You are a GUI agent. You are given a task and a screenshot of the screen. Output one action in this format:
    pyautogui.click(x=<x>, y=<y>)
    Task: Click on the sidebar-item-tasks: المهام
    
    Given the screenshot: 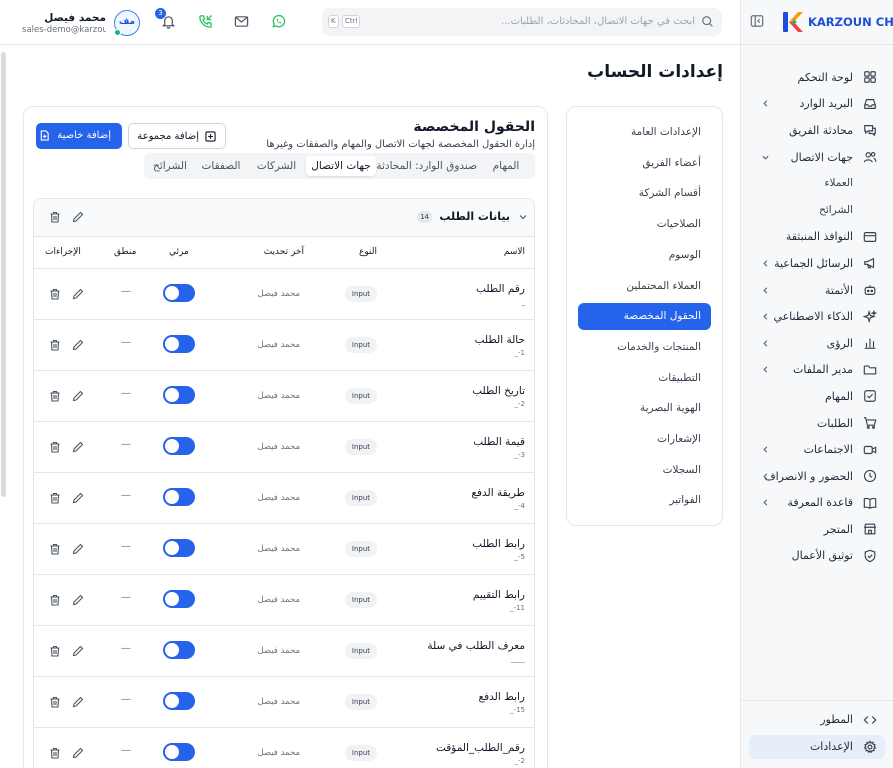 What is the action you would take?
    pyautogui.click(x=817, y=396)
    